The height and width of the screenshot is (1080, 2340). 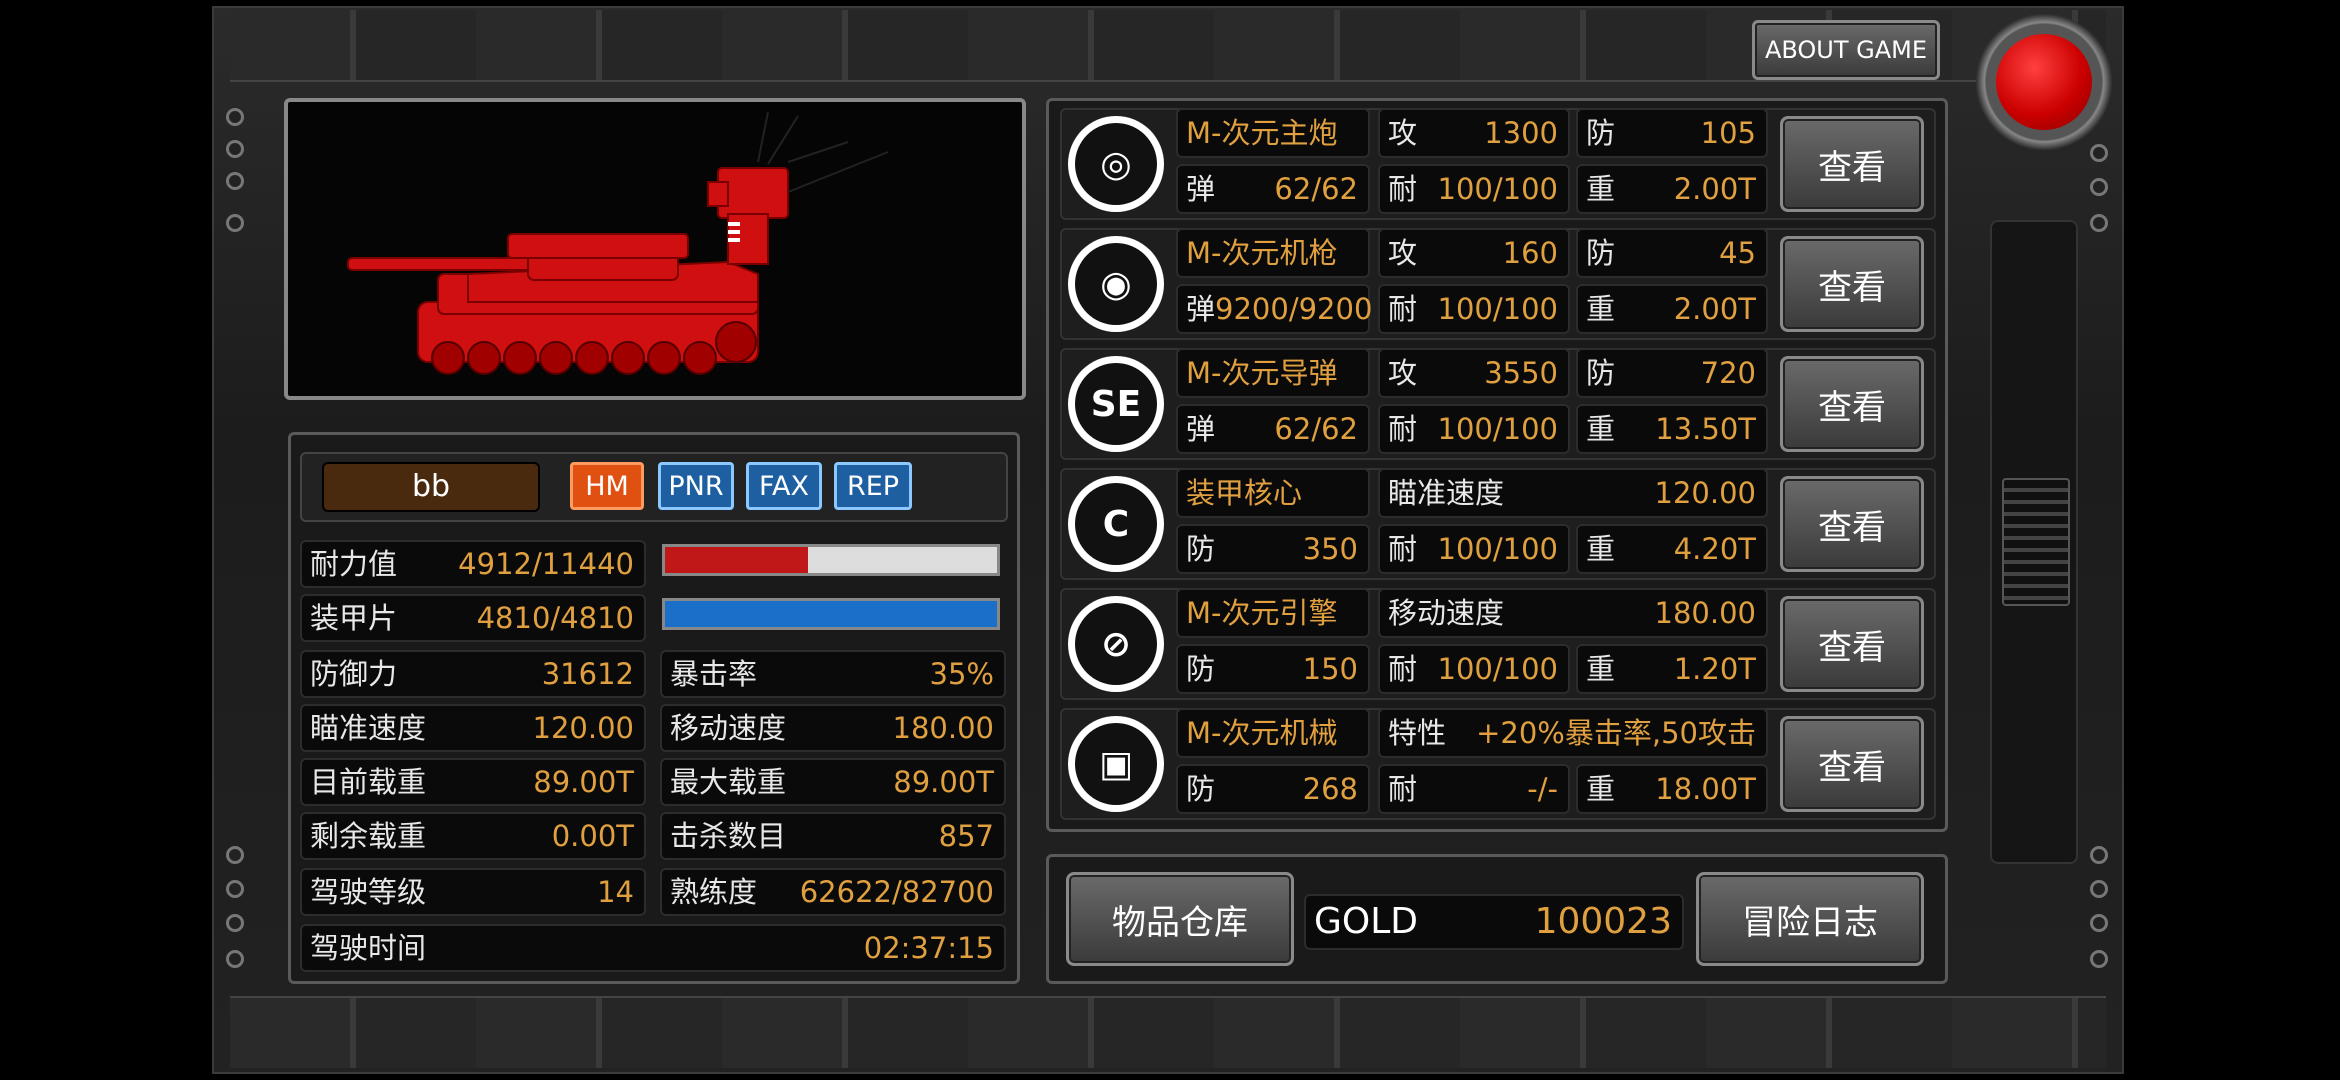 What do you see at coordinates (1273, 789) in the screenshot?
I see `equipment-stat: 防 268` at bounding box center [1273, 789].